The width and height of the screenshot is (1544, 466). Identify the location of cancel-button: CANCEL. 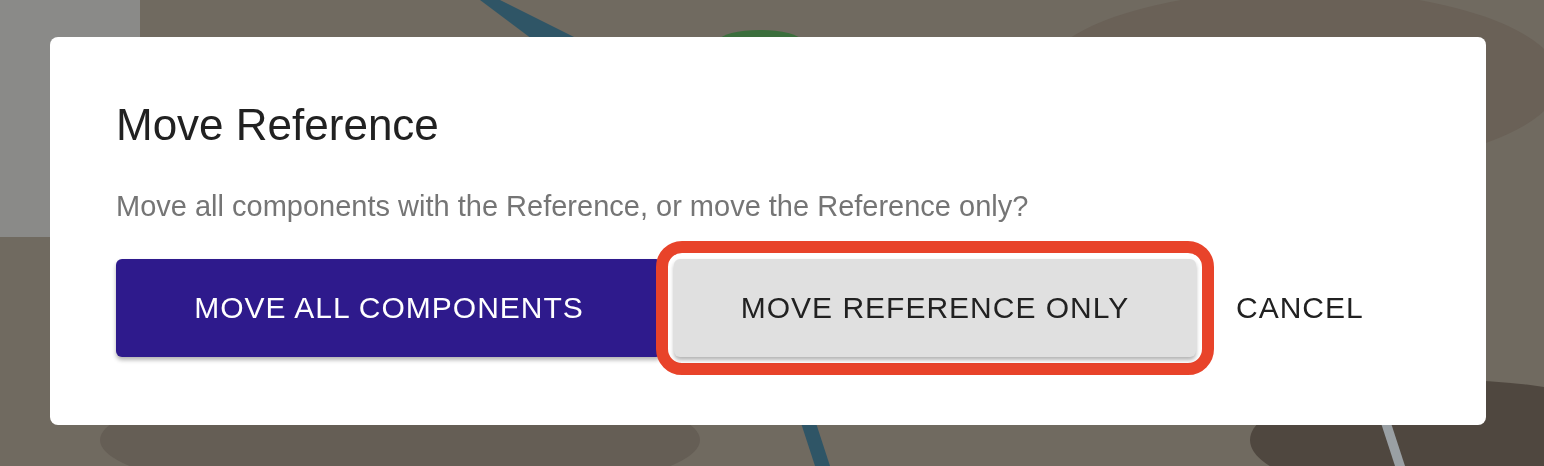
(1300, 308).